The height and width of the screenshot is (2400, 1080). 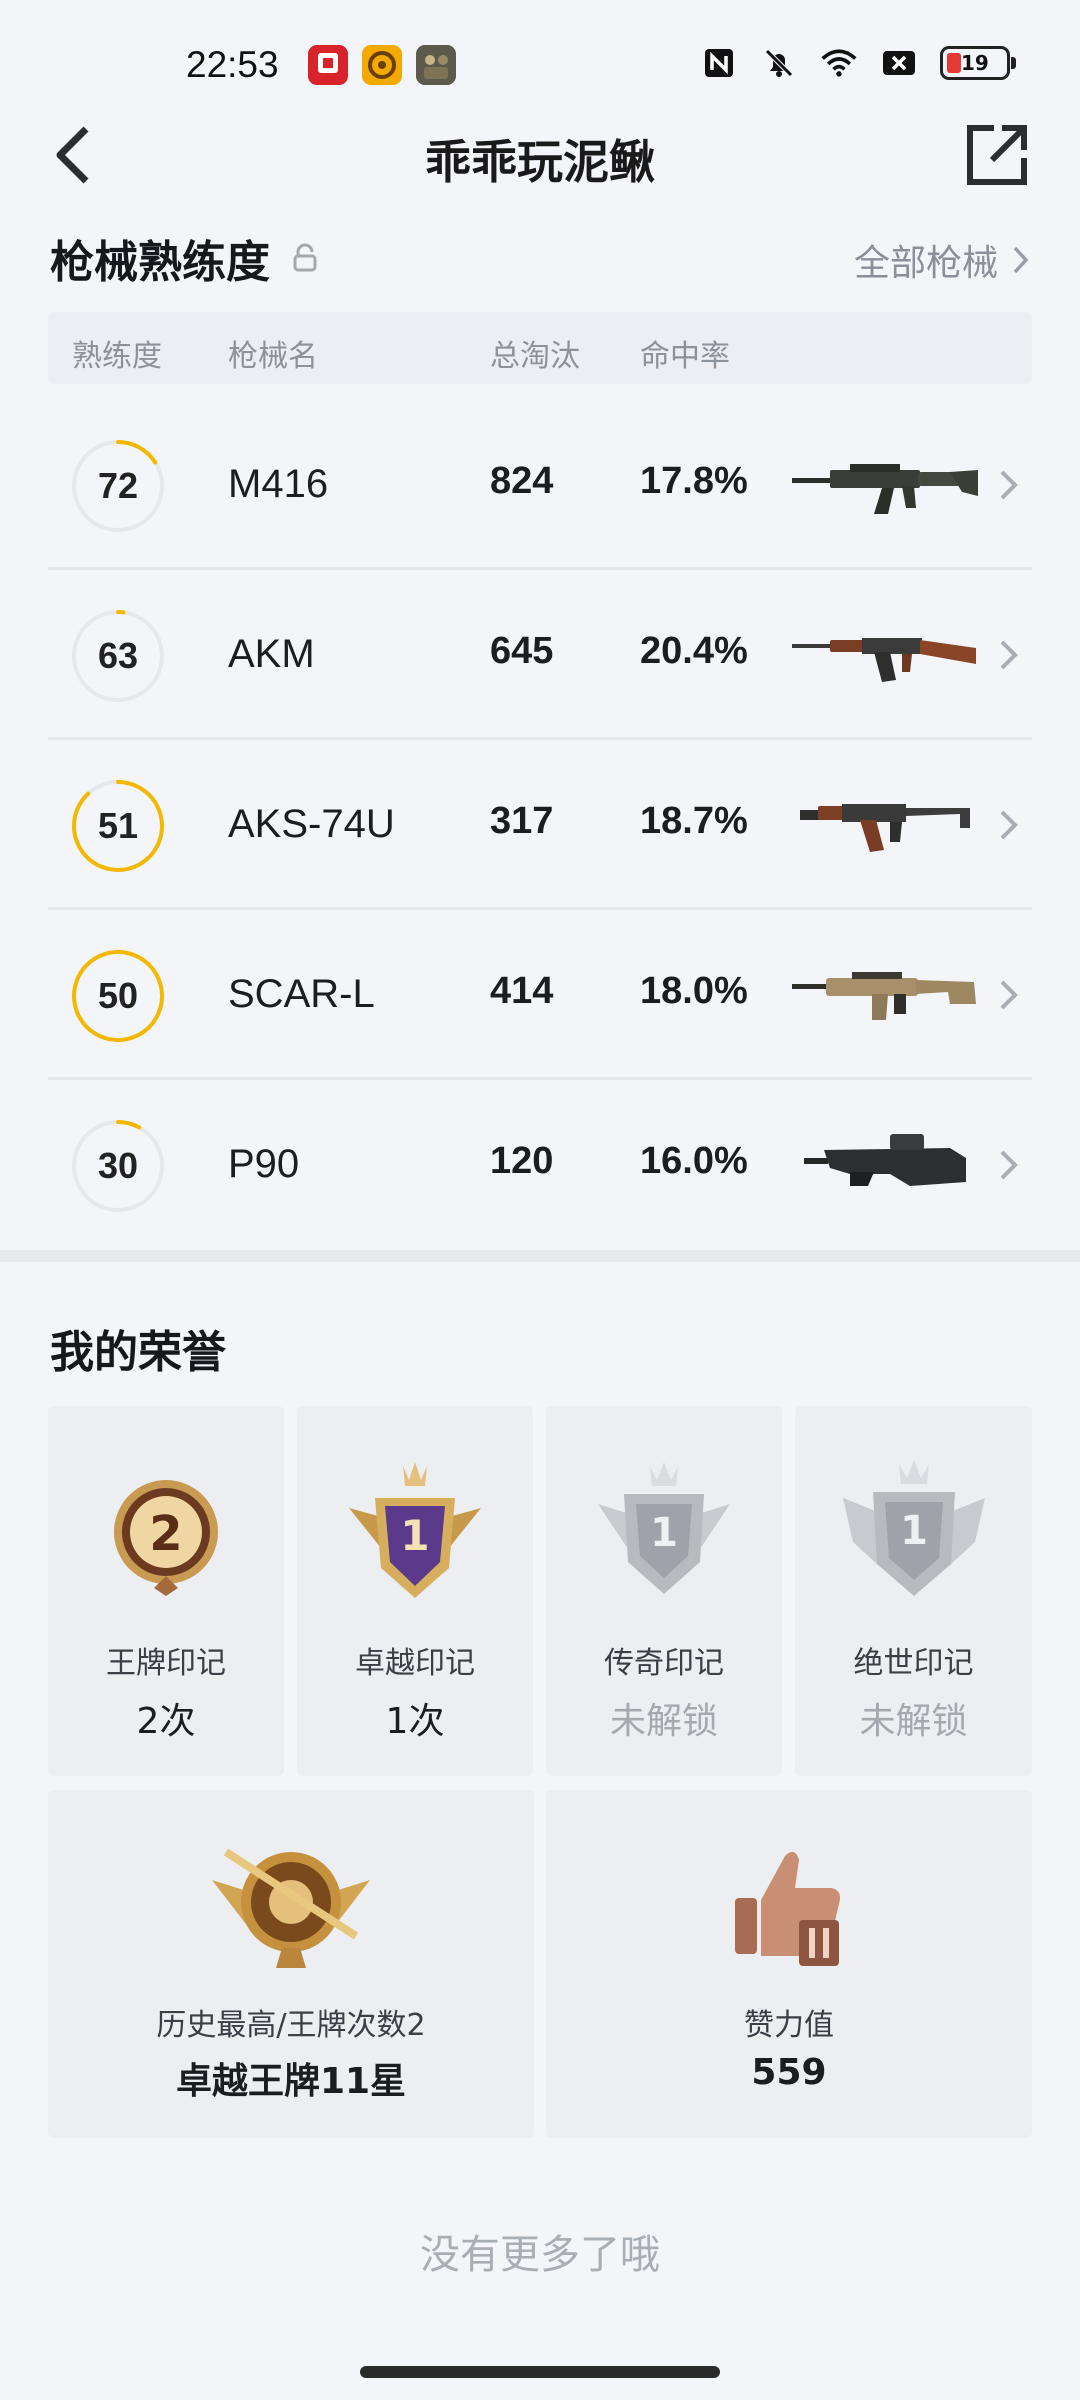 What do you see at coordinates (719, 63) in the screenshot?
I see `nfc-icon` at bounding box center [719, 63].